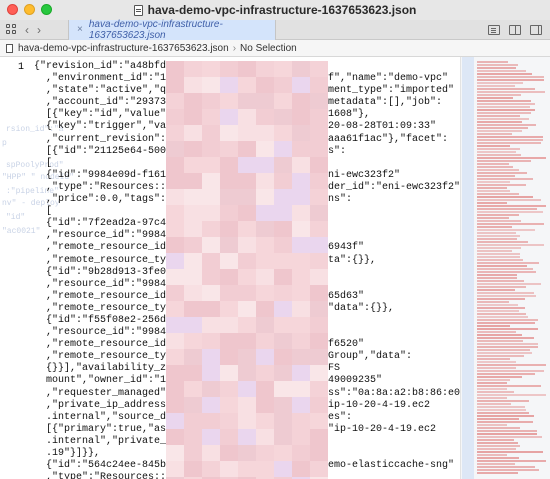 This screenshot has width=550, height=479. I want to click on minimap, so click(505, 268).